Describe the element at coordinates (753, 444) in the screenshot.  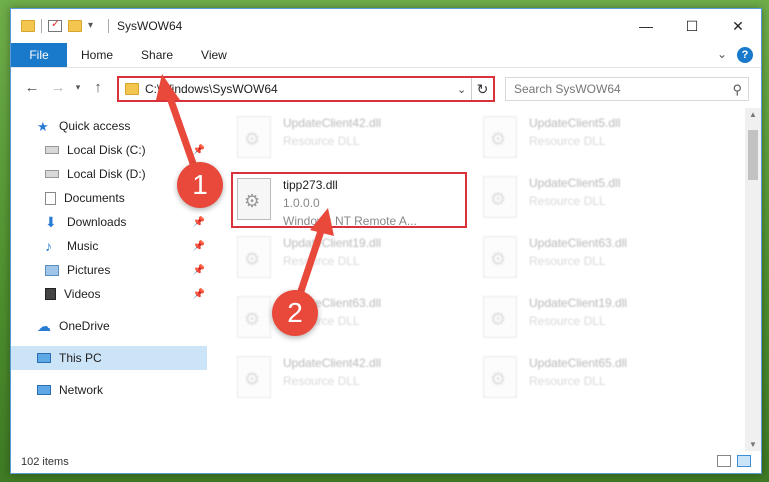
I see `scroll-down-icon: ▼` at that location.